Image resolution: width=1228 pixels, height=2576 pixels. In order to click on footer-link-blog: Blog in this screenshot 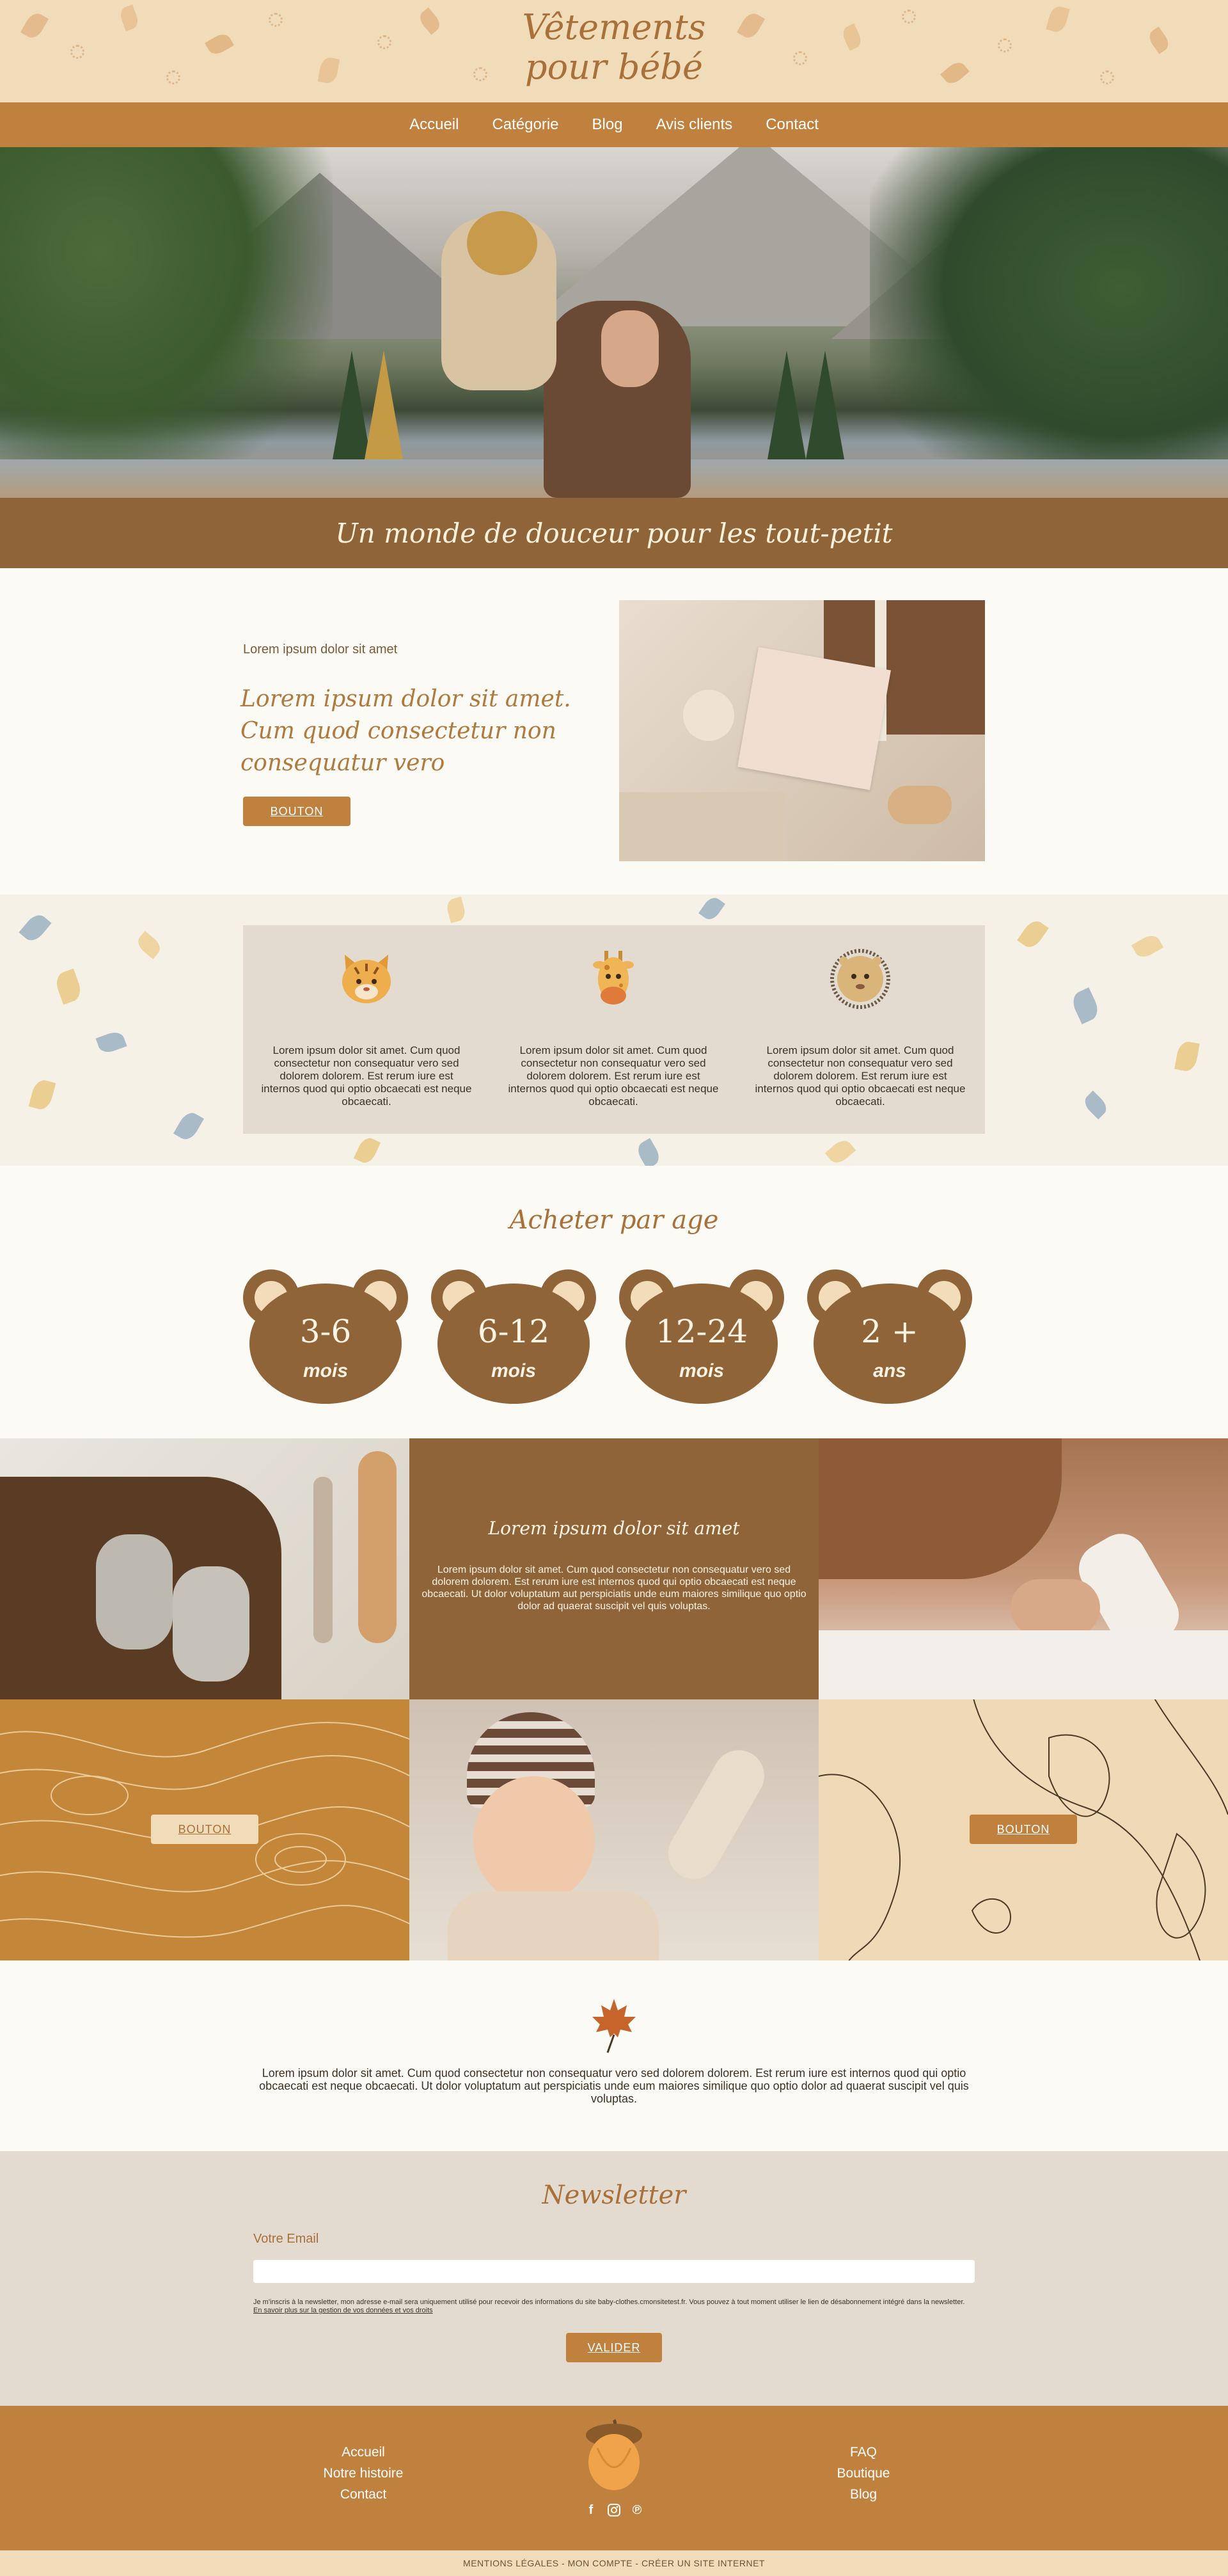, I will do `click(863, 2494)`.